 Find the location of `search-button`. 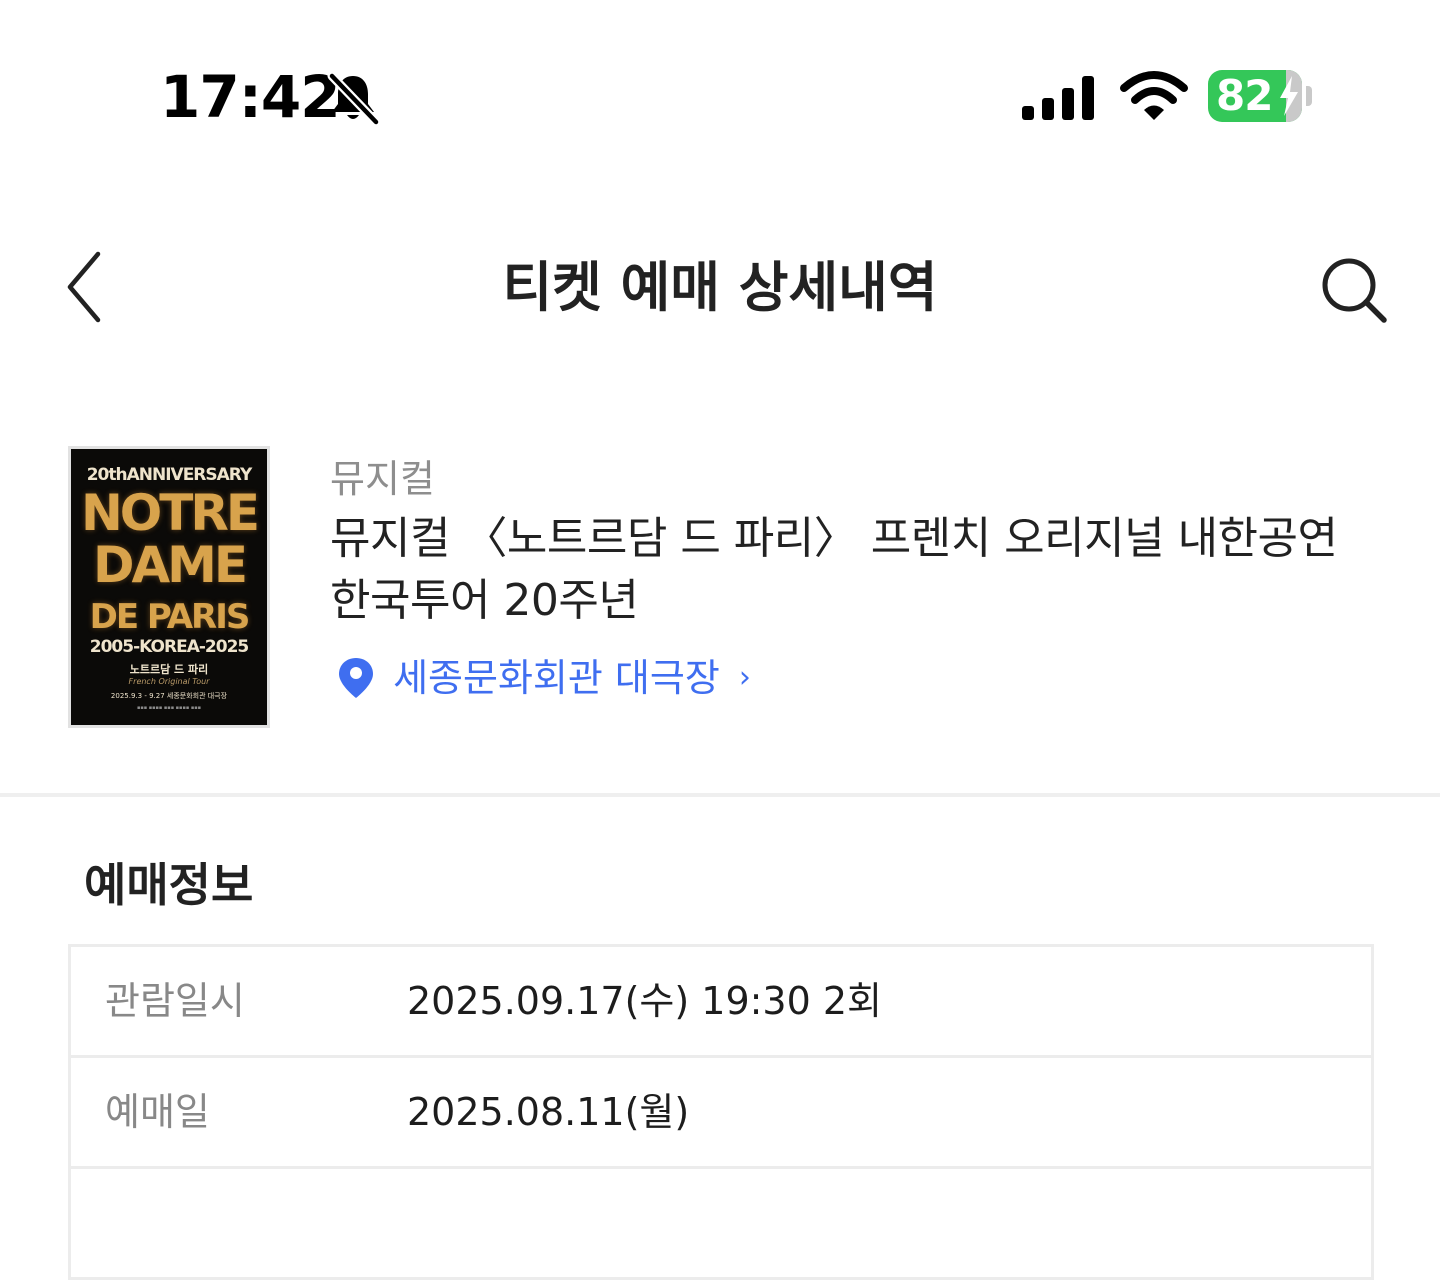

search-button is located at coordinates (1354, 290).